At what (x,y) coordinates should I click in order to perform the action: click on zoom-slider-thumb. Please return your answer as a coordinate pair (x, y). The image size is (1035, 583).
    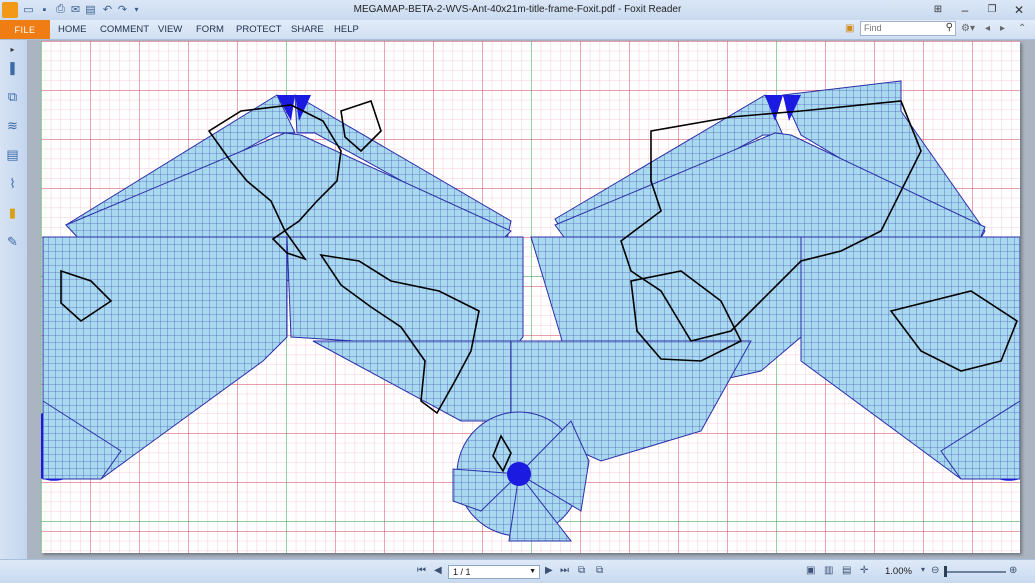
    Looking at the image, I should click on (945, 571).